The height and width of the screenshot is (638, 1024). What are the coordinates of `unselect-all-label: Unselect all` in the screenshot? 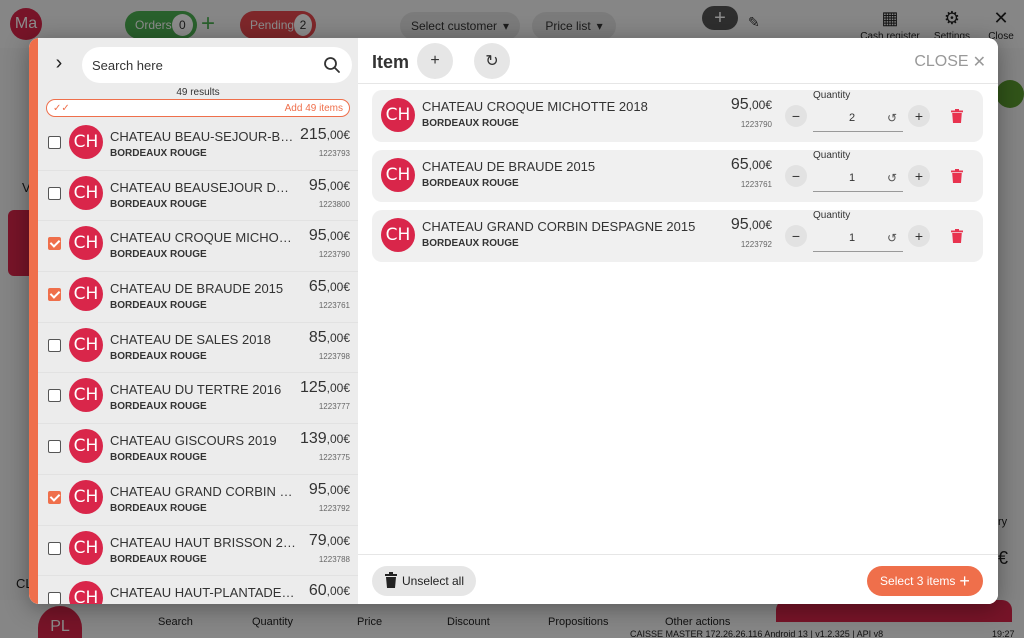 It's located at (433, 581).